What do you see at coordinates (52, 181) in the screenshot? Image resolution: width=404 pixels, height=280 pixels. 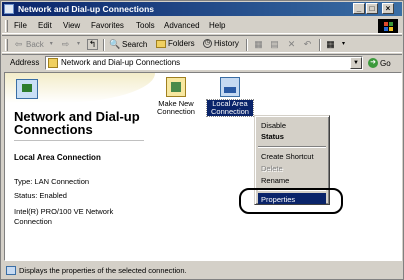 I see `connection-type: Type: LAN Connection` at bounding box center [52, 181].